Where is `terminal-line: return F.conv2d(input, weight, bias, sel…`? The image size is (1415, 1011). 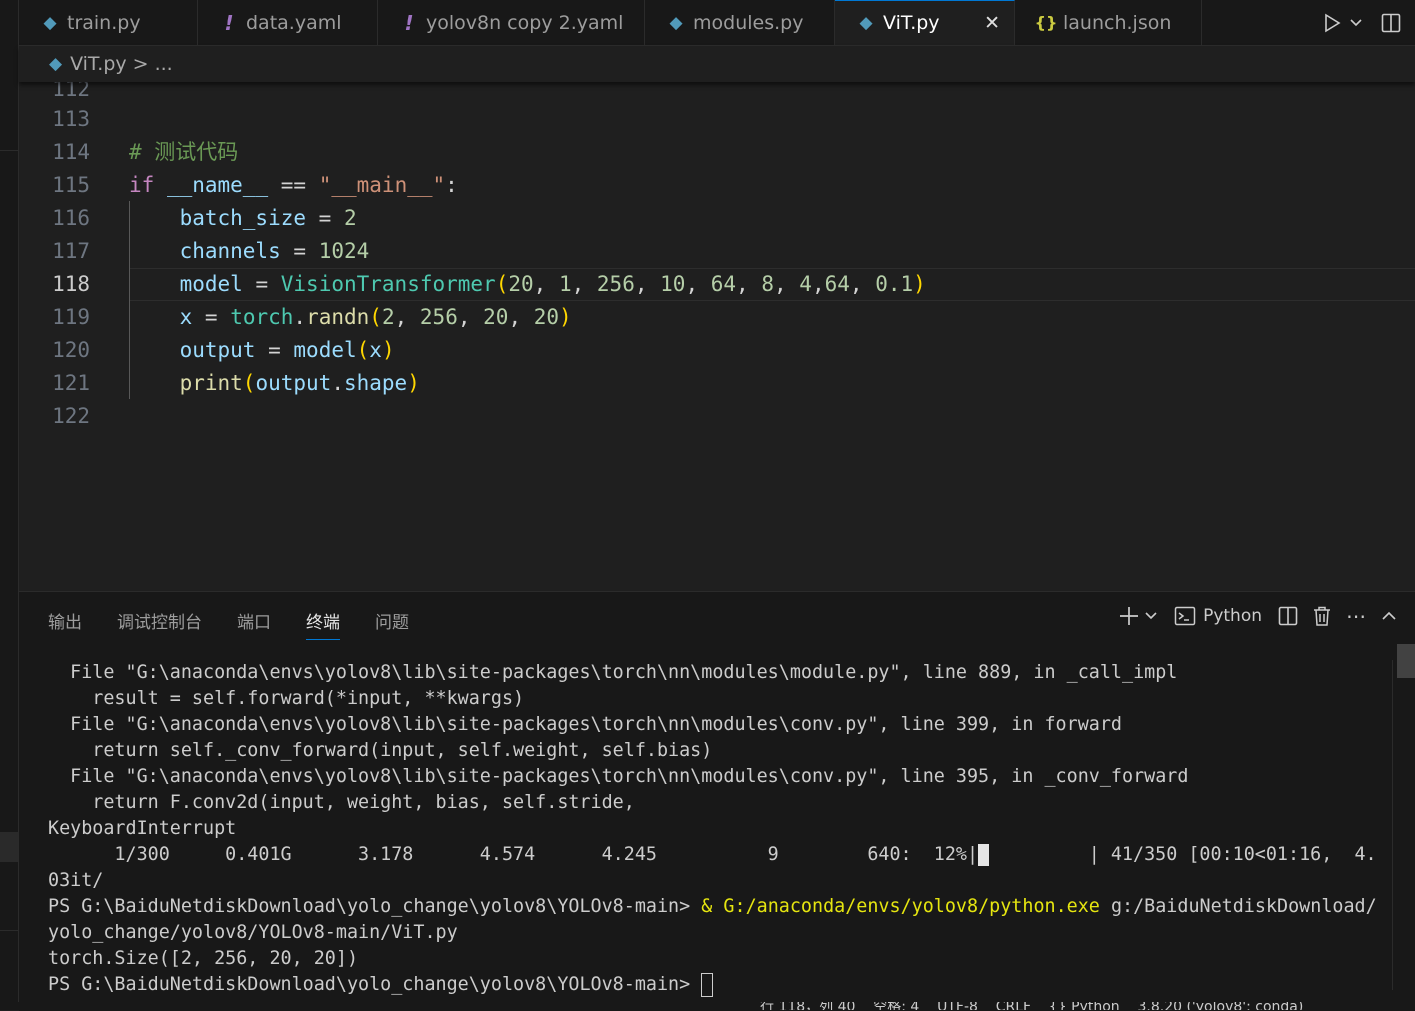 terminal-line: return F.conv2d(input, weight, bias, sel… is located at coordinates (341, 802).